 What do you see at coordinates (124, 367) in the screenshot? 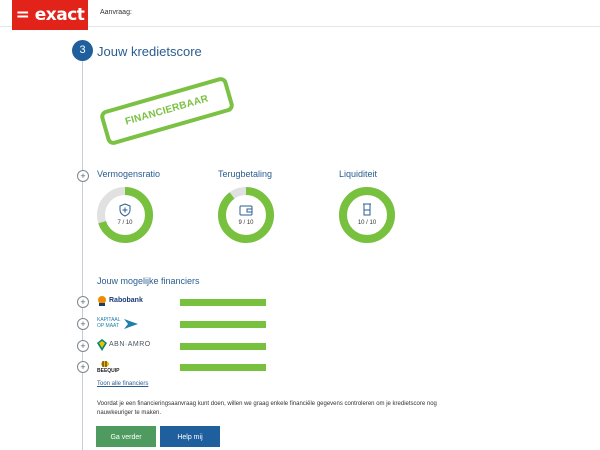
I see `beequip-logo: BEEQUIP` at bounding box center [124, 367].